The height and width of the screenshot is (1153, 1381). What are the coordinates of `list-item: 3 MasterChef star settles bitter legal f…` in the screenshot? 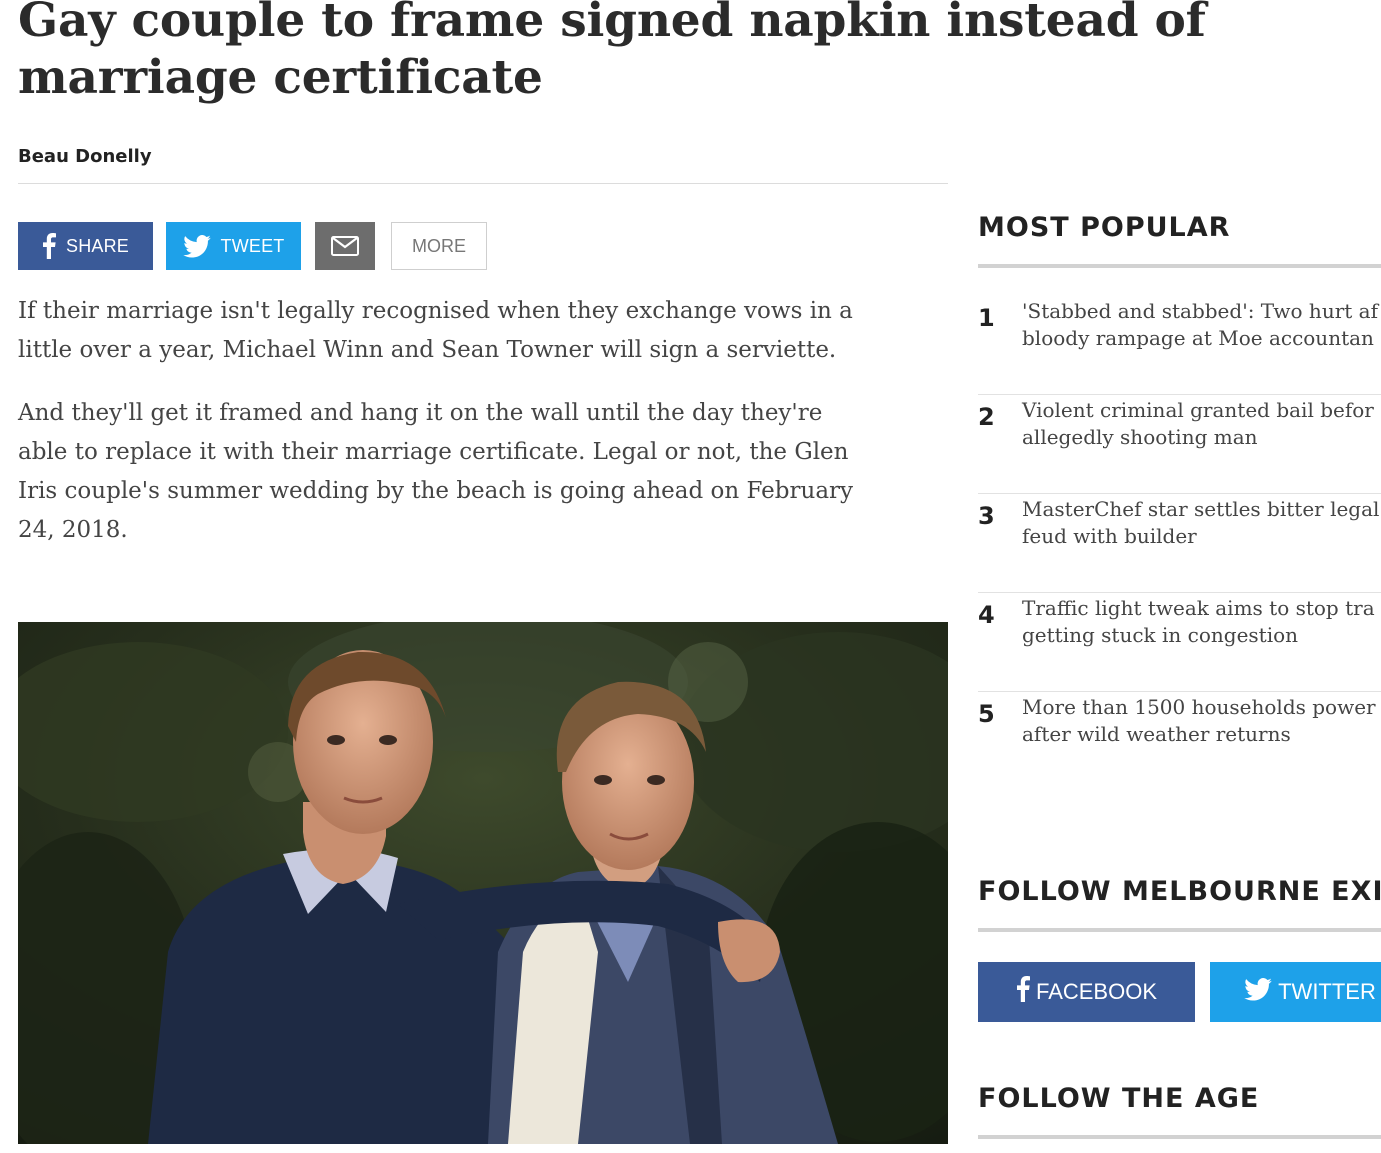 It's located at (1179, 543).